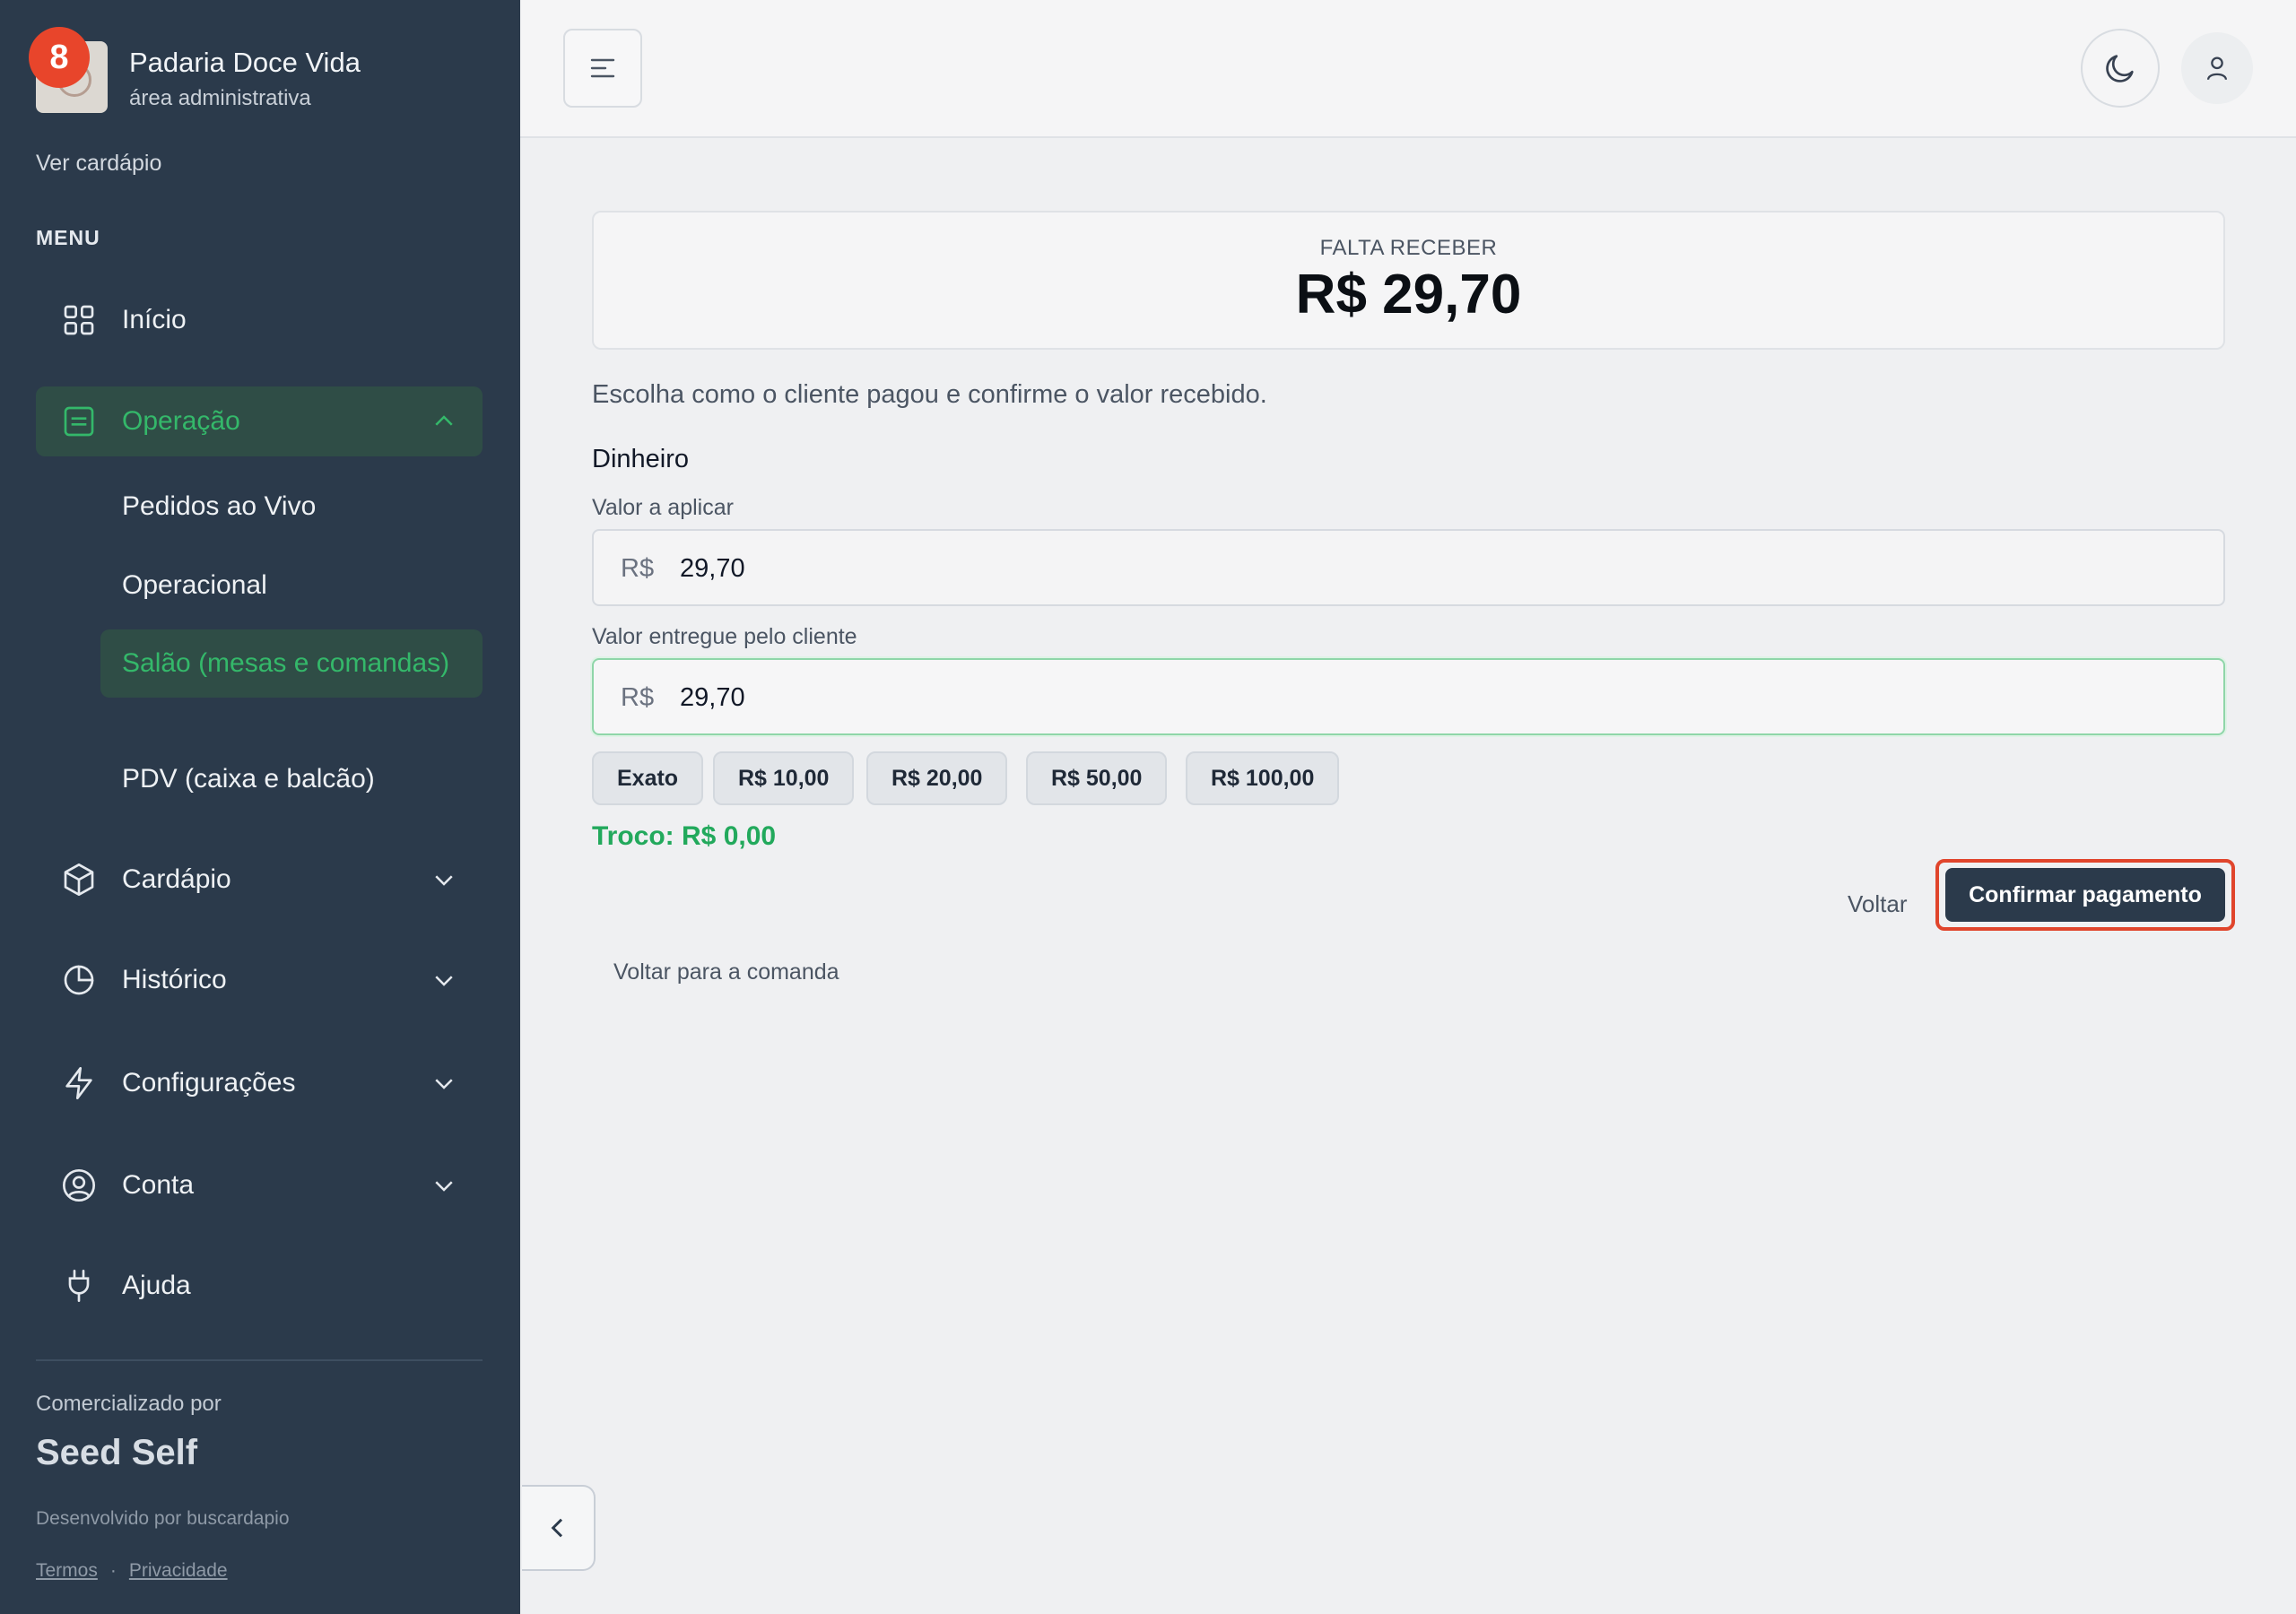 The height and width of the screenshot is (1614, 2296). I want to click on amount-due-label: FALTA RECEBER, so click(1408, 248).